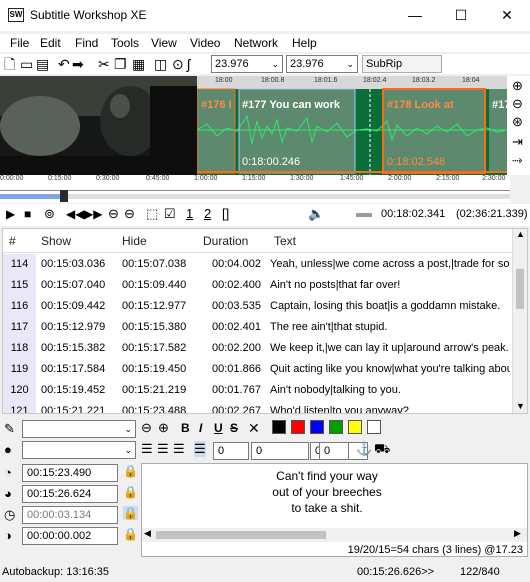 This screenshot has width=530, height=582. Describe the element at coordinates (256, 43) in the screenshot. I see `menu-network: Network` at that location.